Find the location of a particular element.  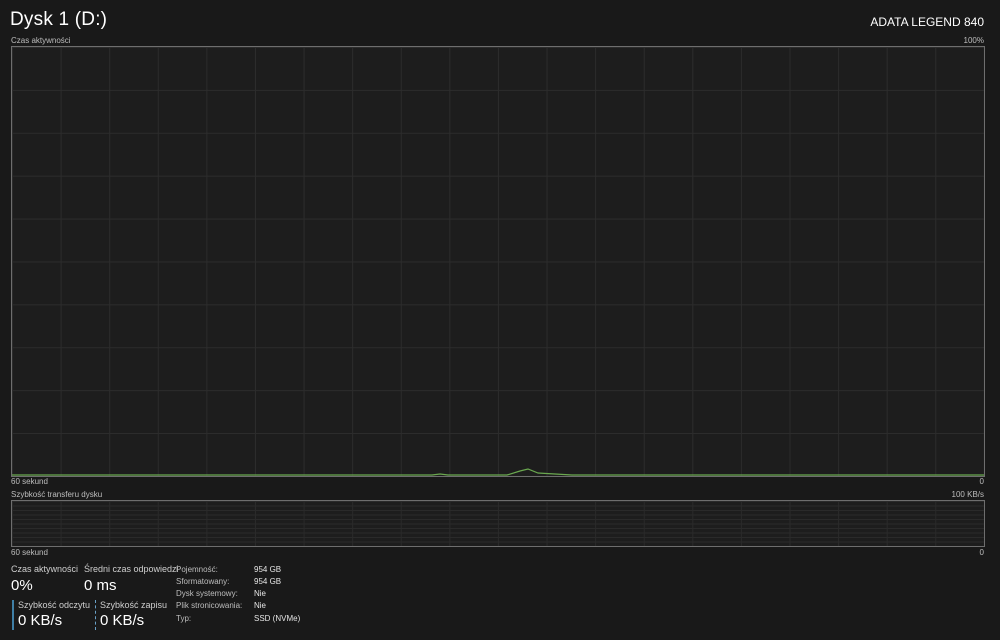

active-time-value: 0% is located at coordinates (22, 585).